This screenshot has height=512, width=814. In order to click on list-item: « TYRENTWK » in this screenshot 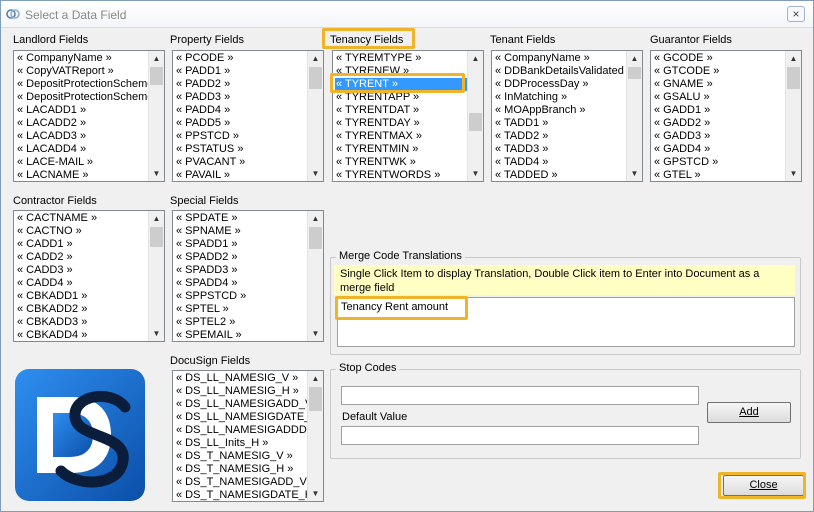, I will do `click(401, 162)`.